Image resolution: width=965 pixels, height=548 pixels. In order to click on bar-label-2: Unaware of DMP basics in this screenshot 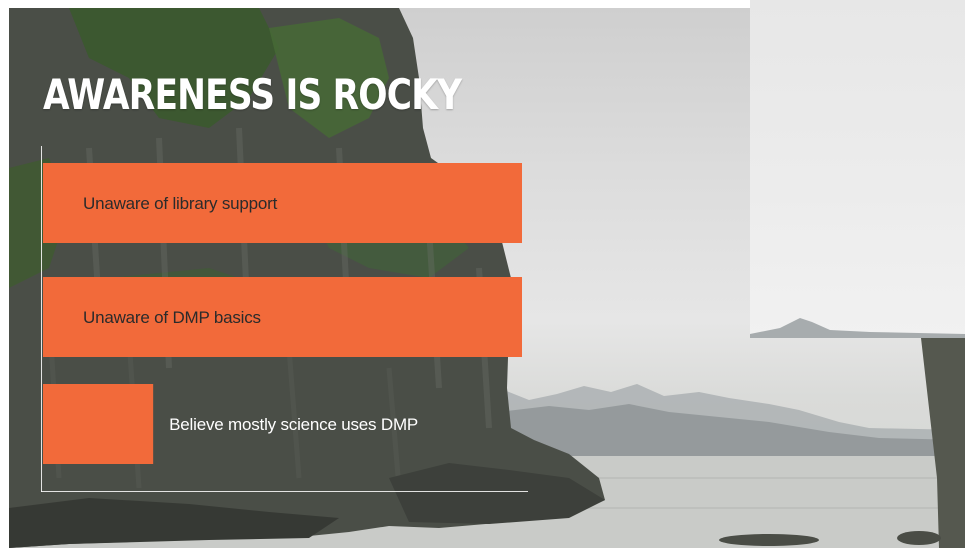, I will do `click(172, 317)`.